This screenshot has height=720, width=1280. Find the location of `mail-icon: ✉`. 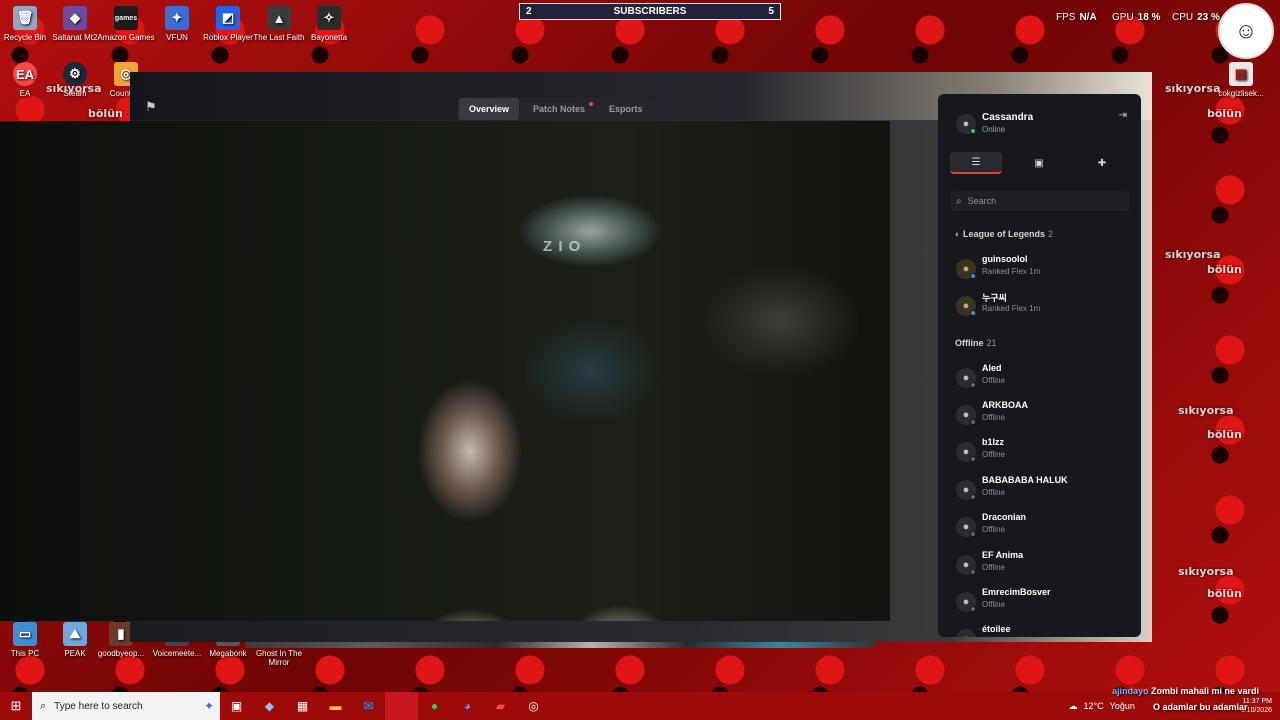

mail-icon: ✉ is located at coordinates (368, 706).